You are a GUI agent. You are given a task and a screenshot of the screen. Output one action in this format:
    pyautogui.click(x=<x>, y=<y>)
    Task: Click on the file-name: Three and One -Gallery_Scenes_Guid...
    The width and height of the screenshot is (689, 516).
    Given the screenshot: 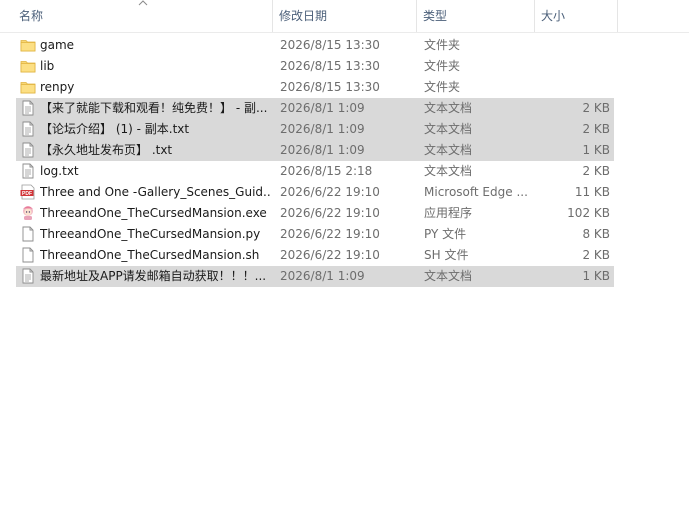 What is the action you would take?
    pyautogui.click(x=155, y=192)
    